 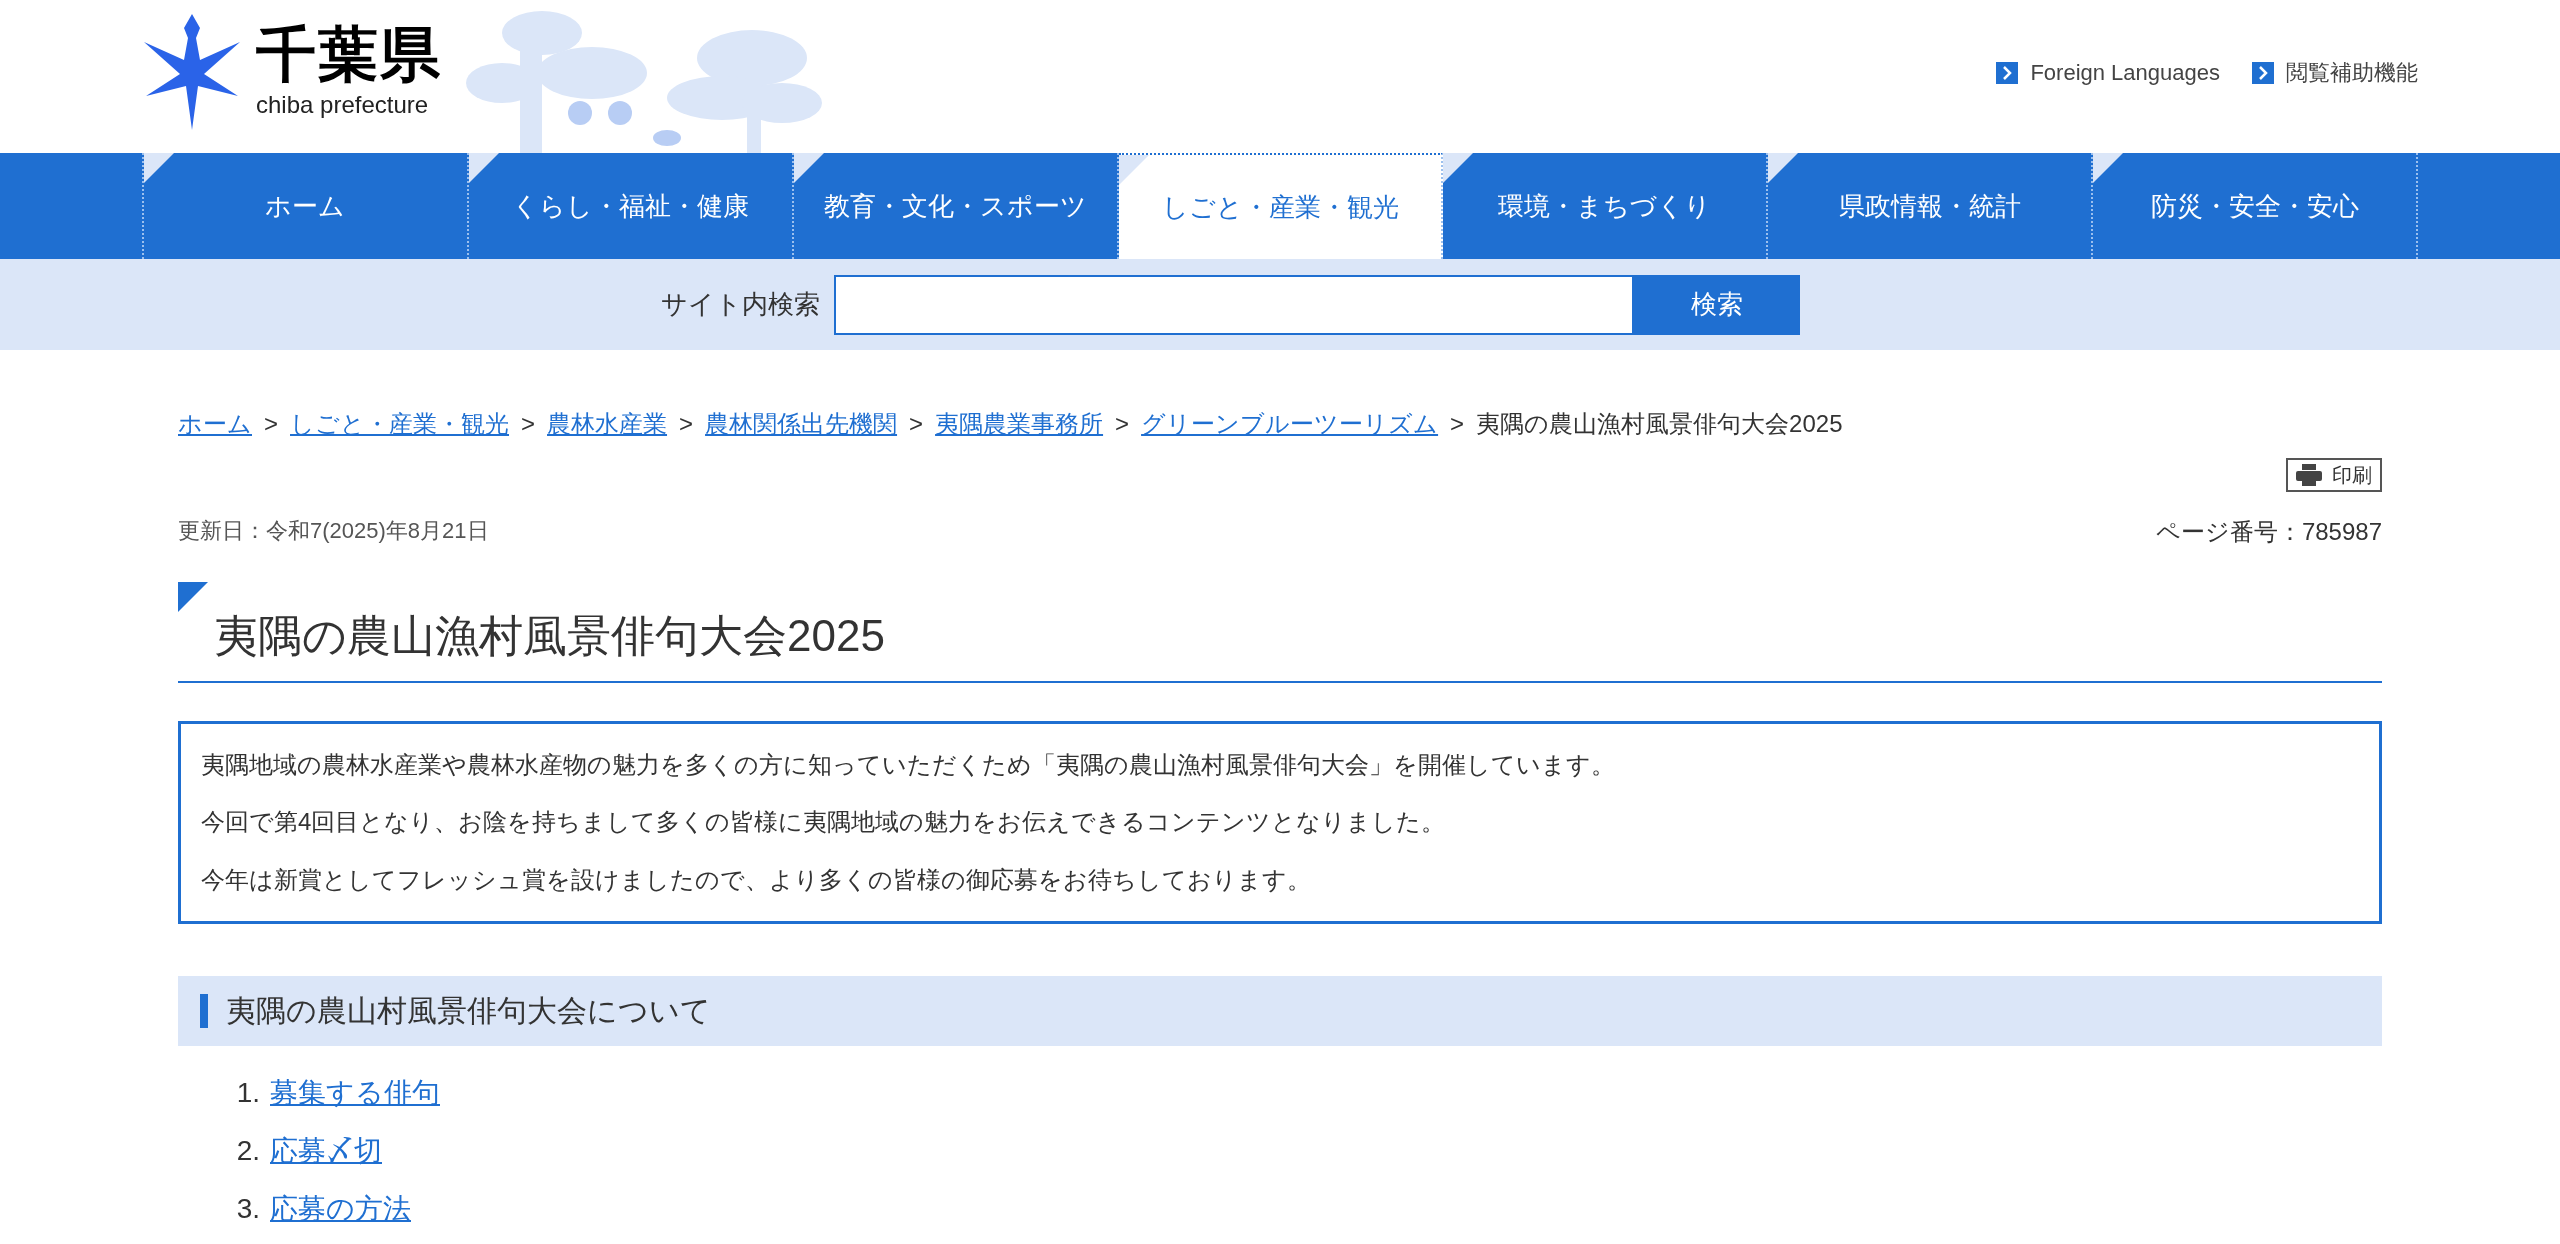 I want to click on section-link: 応募〆切, so click(x=326, y=1150).